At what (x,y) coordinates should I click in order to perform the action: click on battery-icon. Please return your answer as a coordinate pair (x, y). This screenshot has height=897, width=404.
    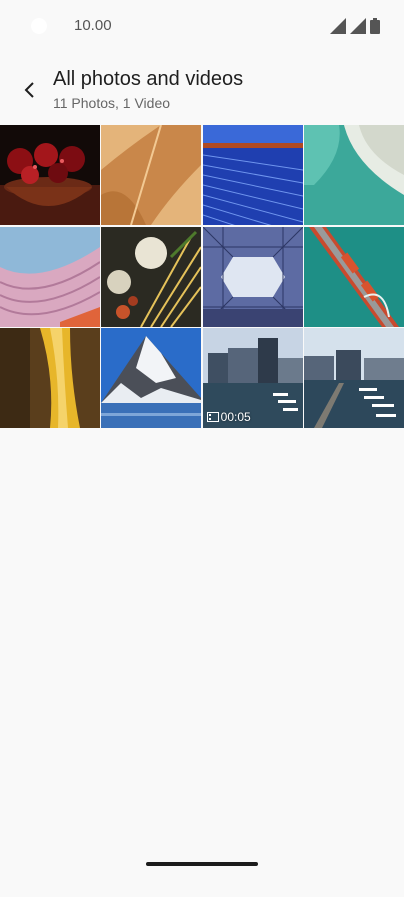
    Looking at the image, I should click on (375, 26).